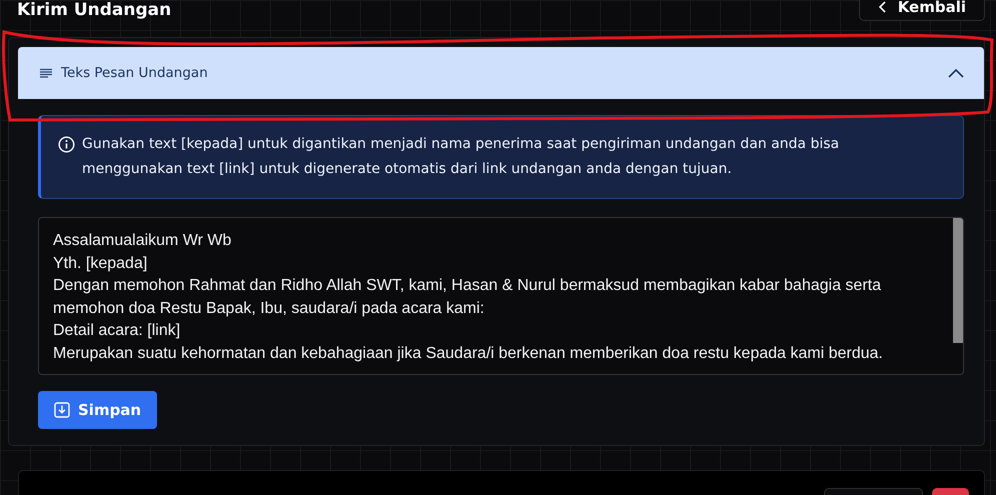 The width and height of the screenshot is (996, 495). What do you see at coordinates (958, 280) in the screenshot?
I see `scrollbar` at bounding box center [958, 280].